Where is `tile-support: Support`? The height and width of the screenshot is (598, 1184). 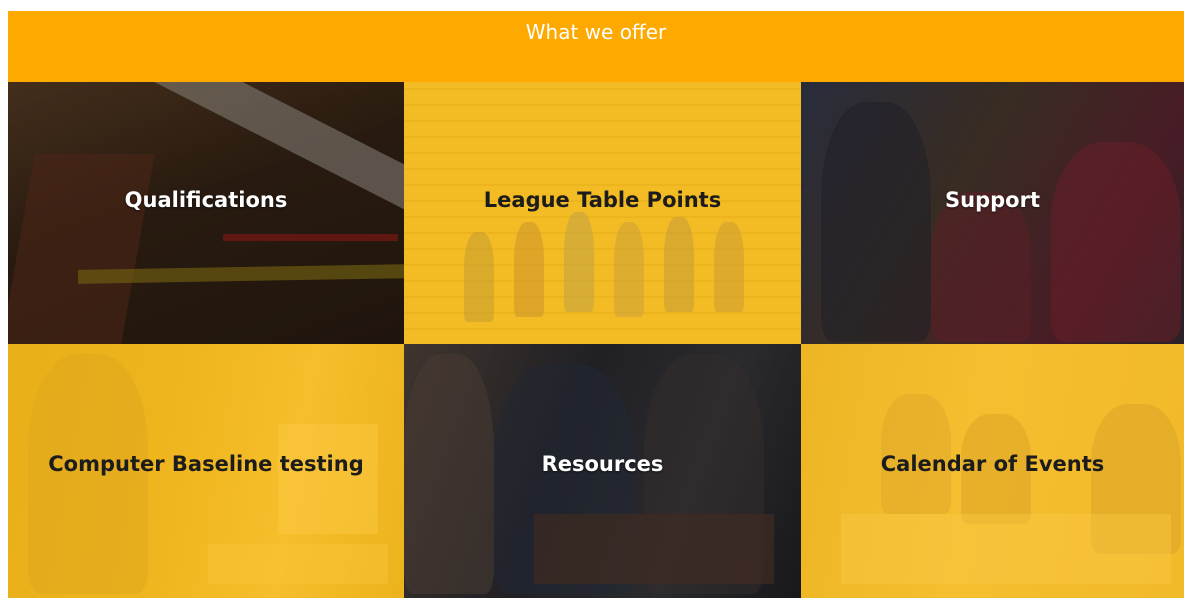
tile-support: Support is located at coordinates (992, 213).